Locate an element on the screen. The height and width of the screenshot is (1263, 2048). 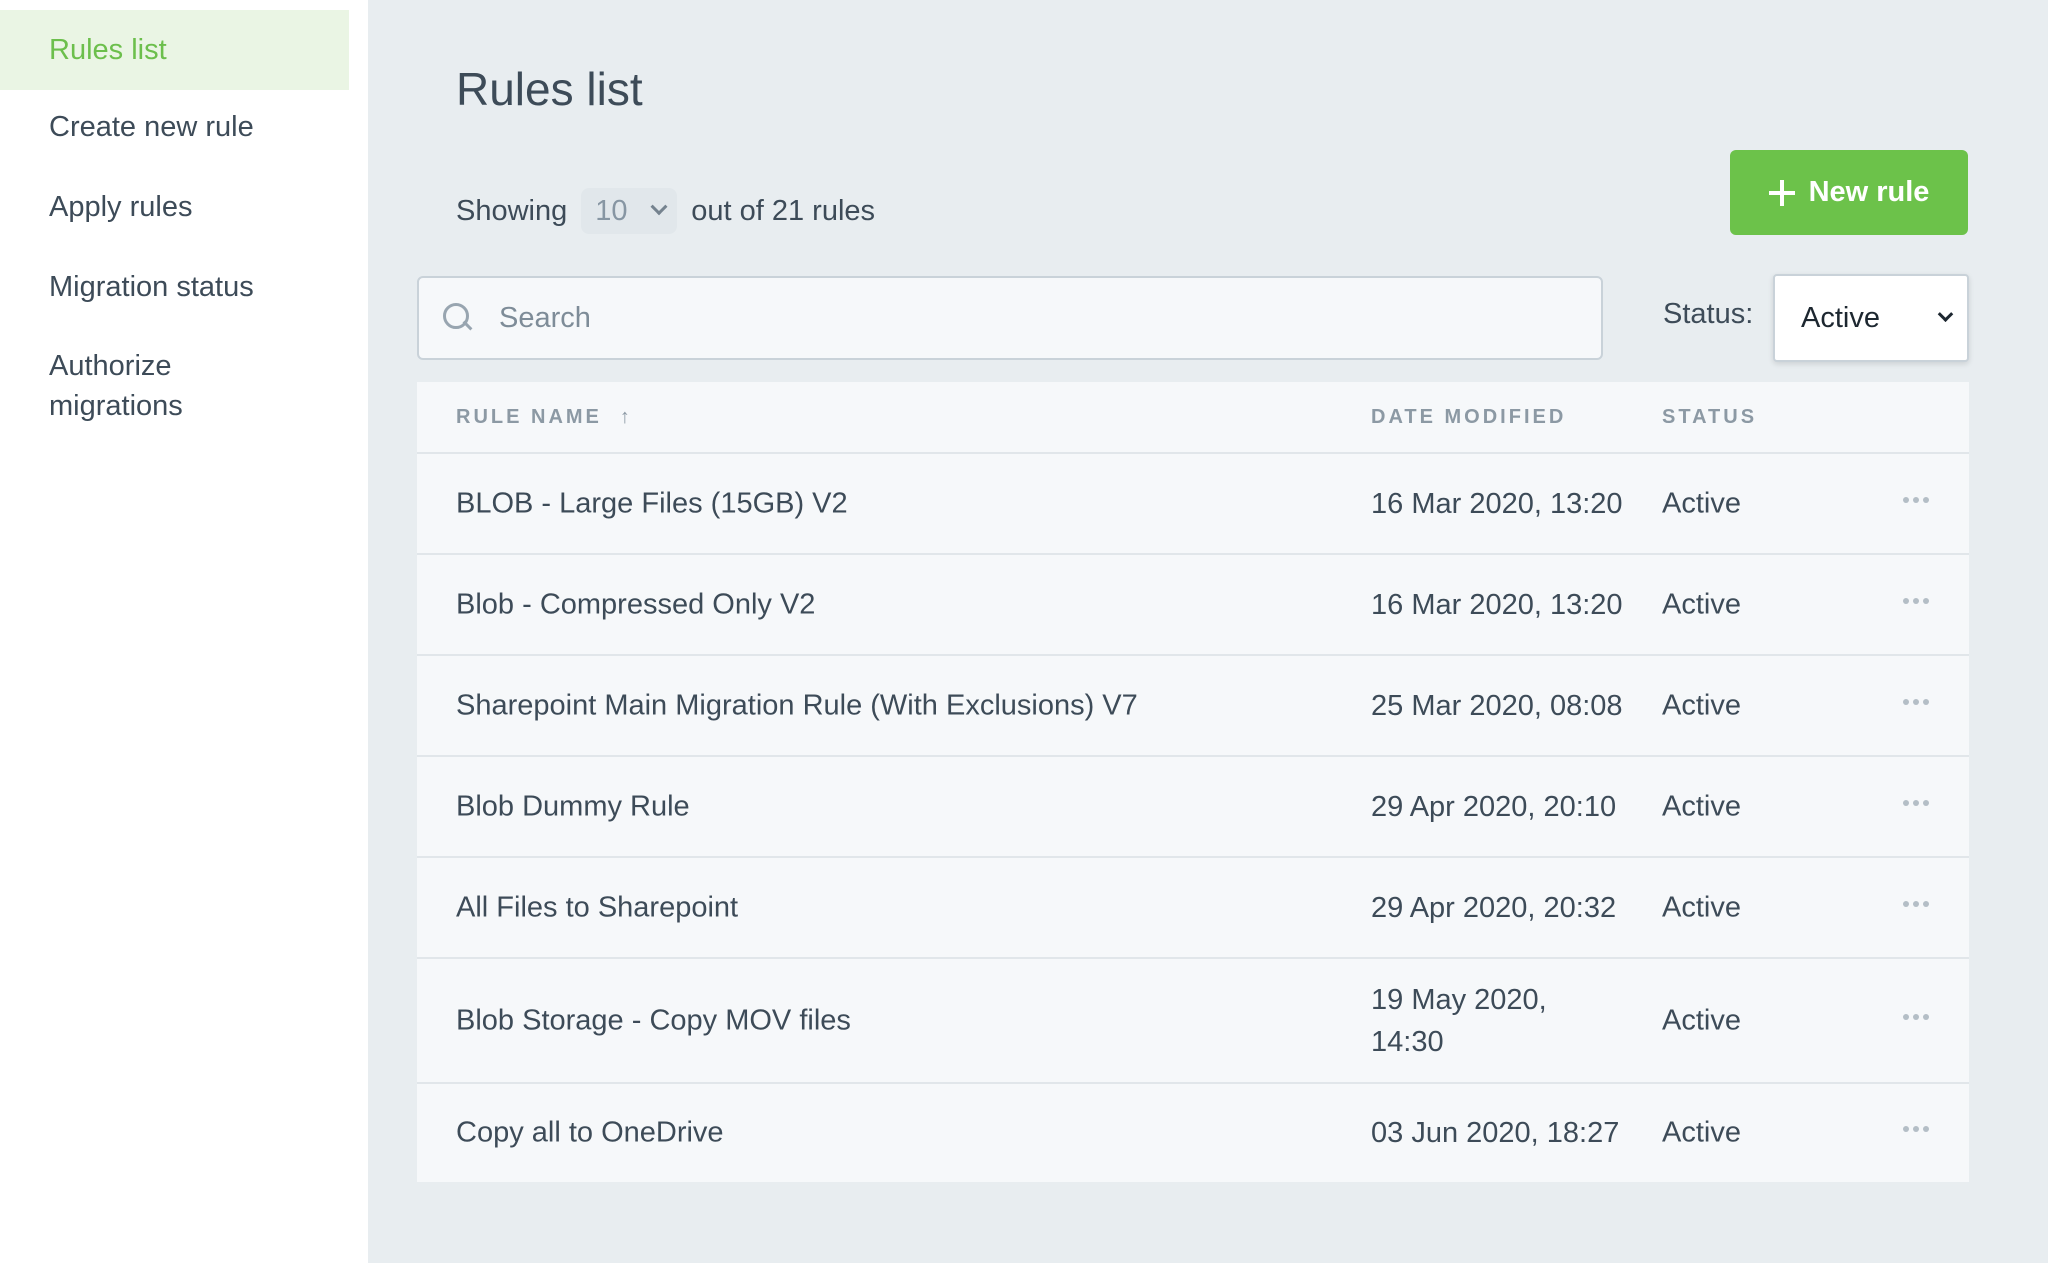
rule-name: BLOB - Large Files (15GB) V2 is located at coordinates (652, 503).